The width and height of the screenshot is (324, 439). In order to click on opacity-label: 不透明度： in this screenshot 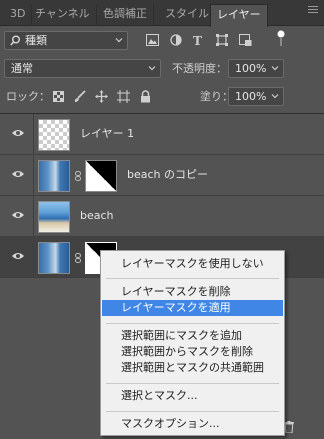, I will do `click(199, 68)`.